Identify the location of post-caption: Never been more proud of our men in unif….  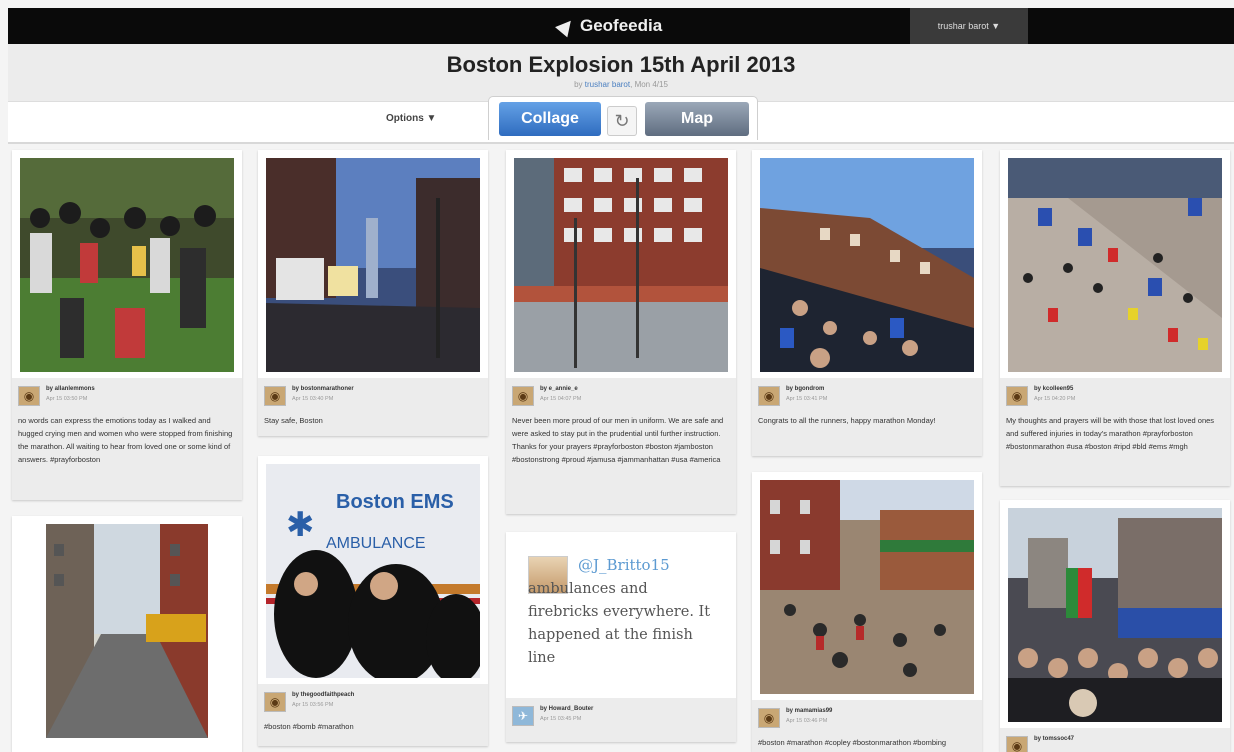
(618, 440).